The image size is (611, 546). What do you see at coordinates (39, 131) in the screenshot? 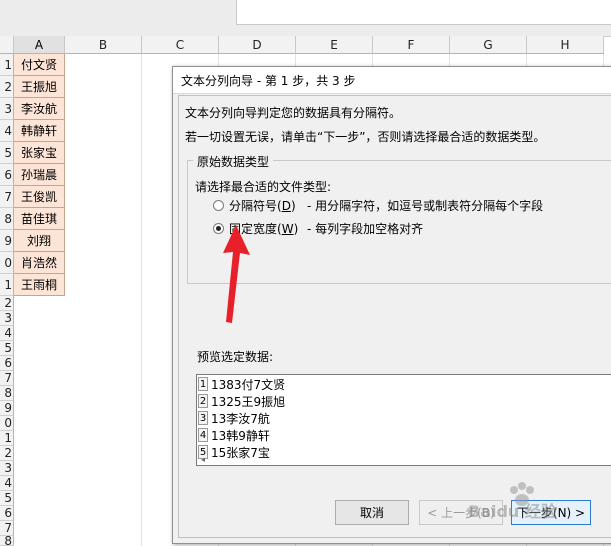
I see `cell-a4: 韩静轩` at bounding box center [39, 131].